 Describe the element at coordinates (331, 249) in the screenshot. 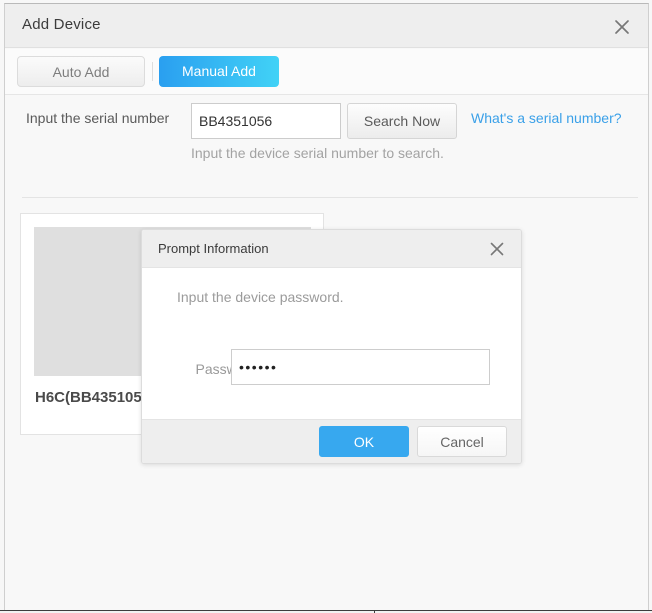

I see `dialog-header: Prompt Information` at that location.